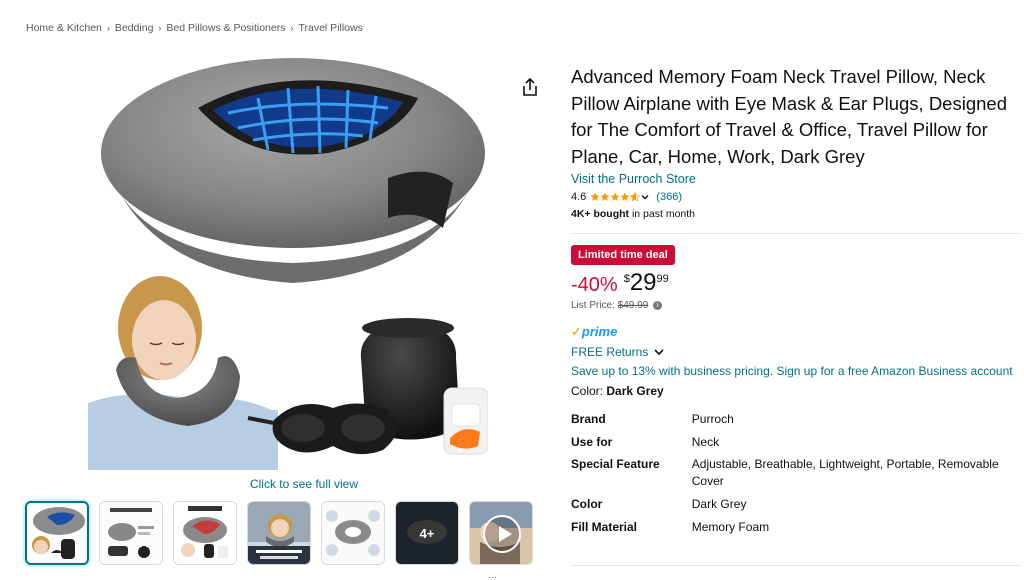 This screenshot has width=1024, height=580. I want to click on spec-row: Color Dark Grey, so click(796, 504).